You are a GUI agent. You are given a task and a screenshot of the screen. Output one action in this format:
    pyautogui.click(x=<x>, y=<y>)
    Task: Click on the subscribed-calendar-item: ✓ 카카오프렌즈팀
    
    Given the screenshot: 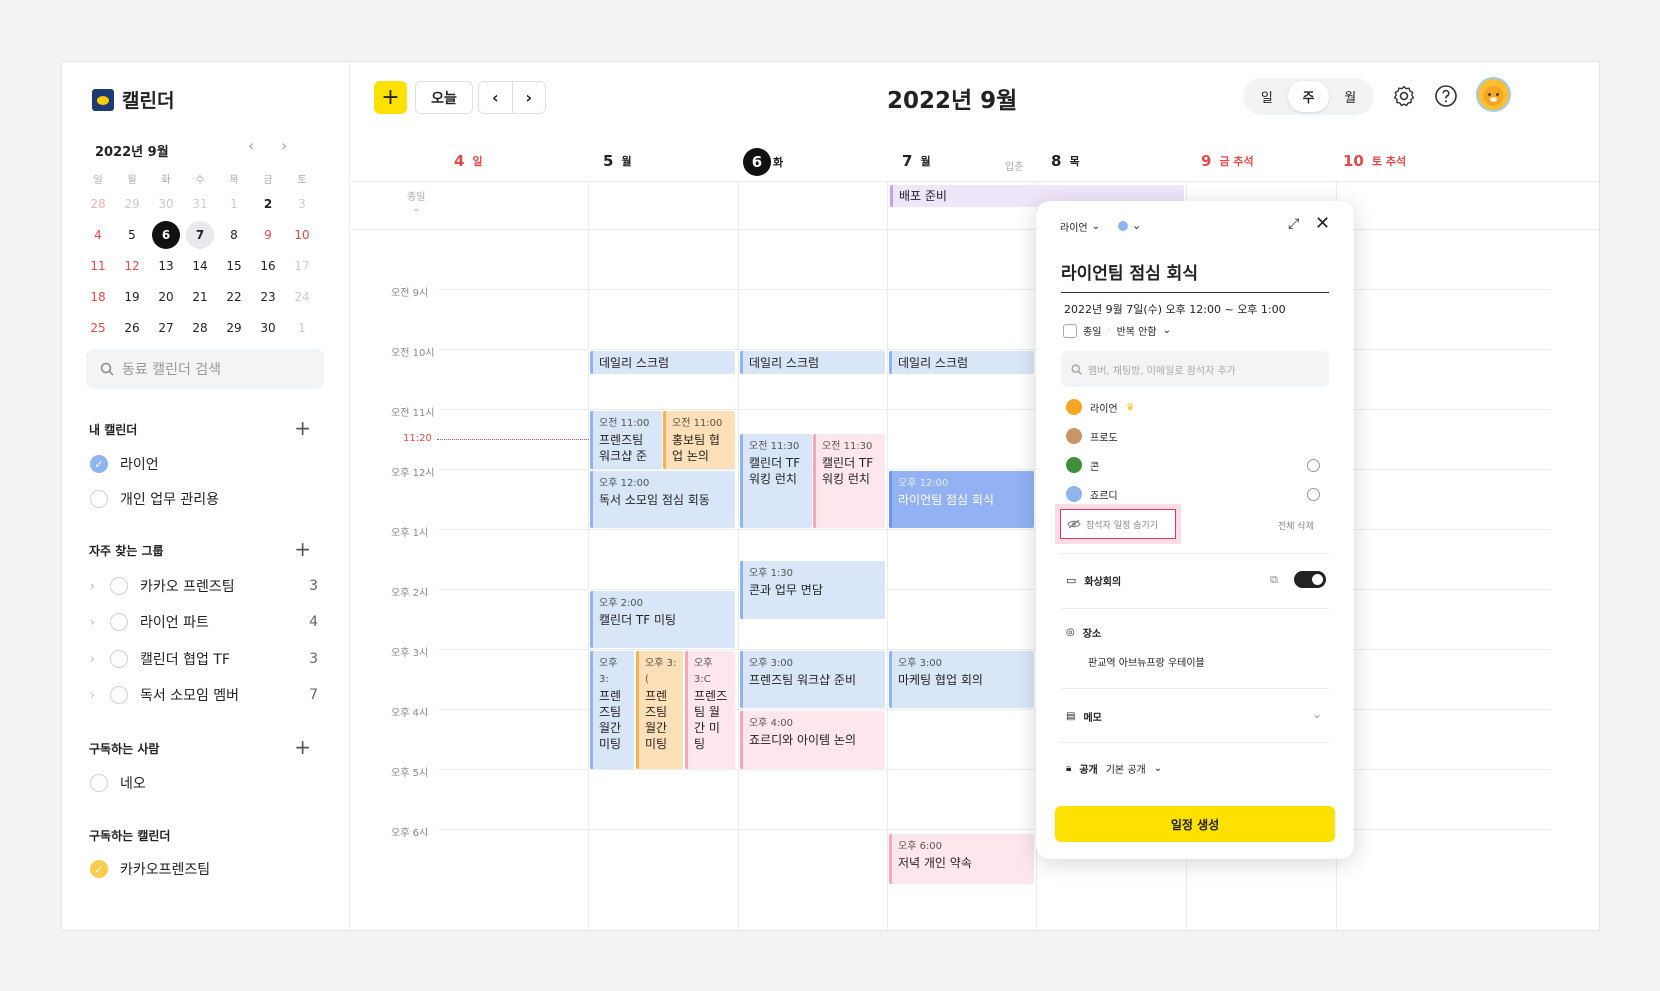 What is the action you would take?
    pyautogui.click(x=204, y=869)
    